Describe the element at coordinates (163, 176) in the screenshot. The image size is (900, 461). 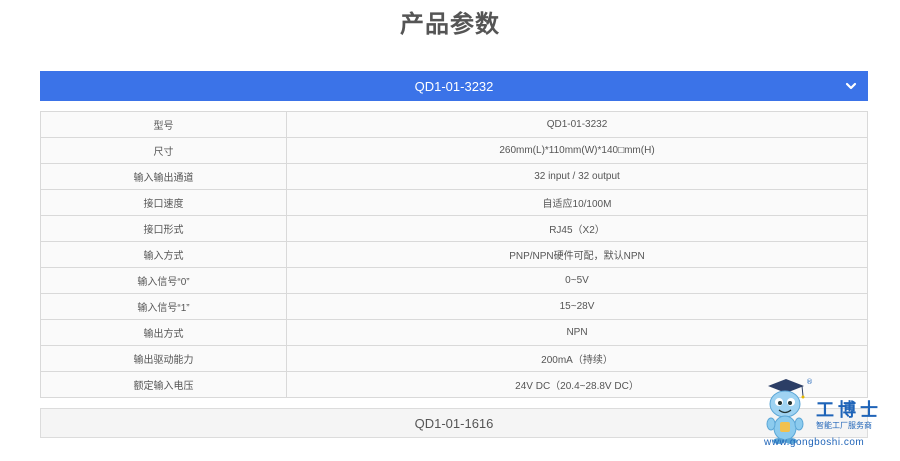
I see `spec-label: 输入输出通道` at that location.